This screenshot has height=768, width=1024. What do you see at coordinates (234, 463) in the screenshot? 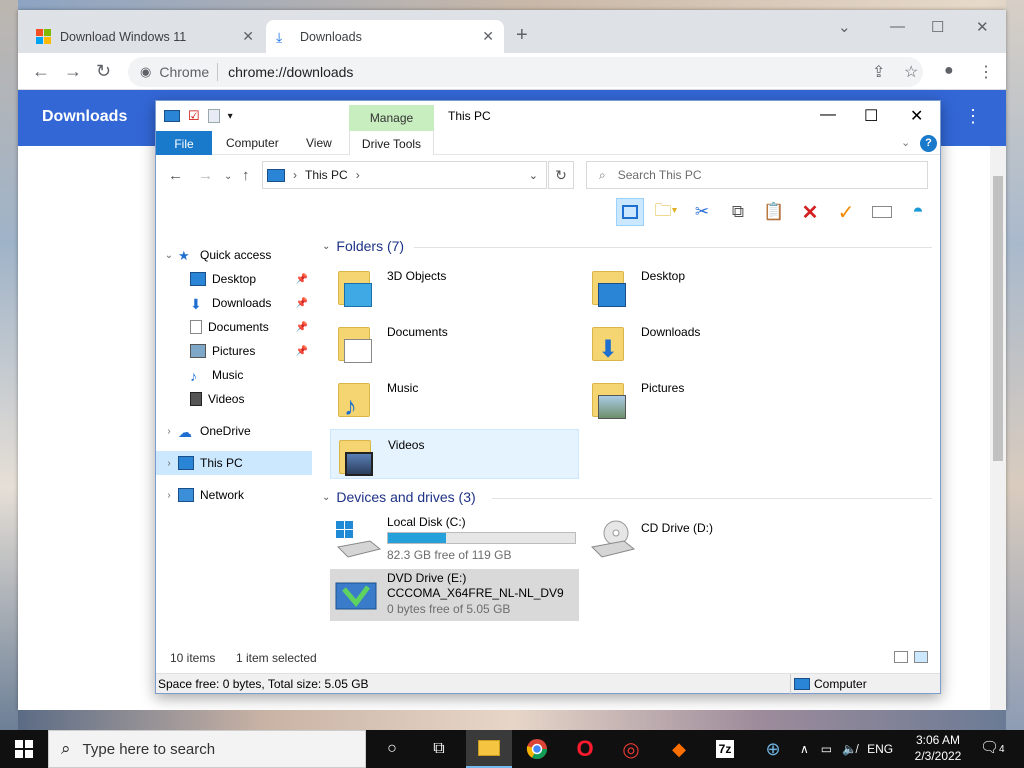
I see `nav-this-pc: › This PC` at bounding box center [234, 463].